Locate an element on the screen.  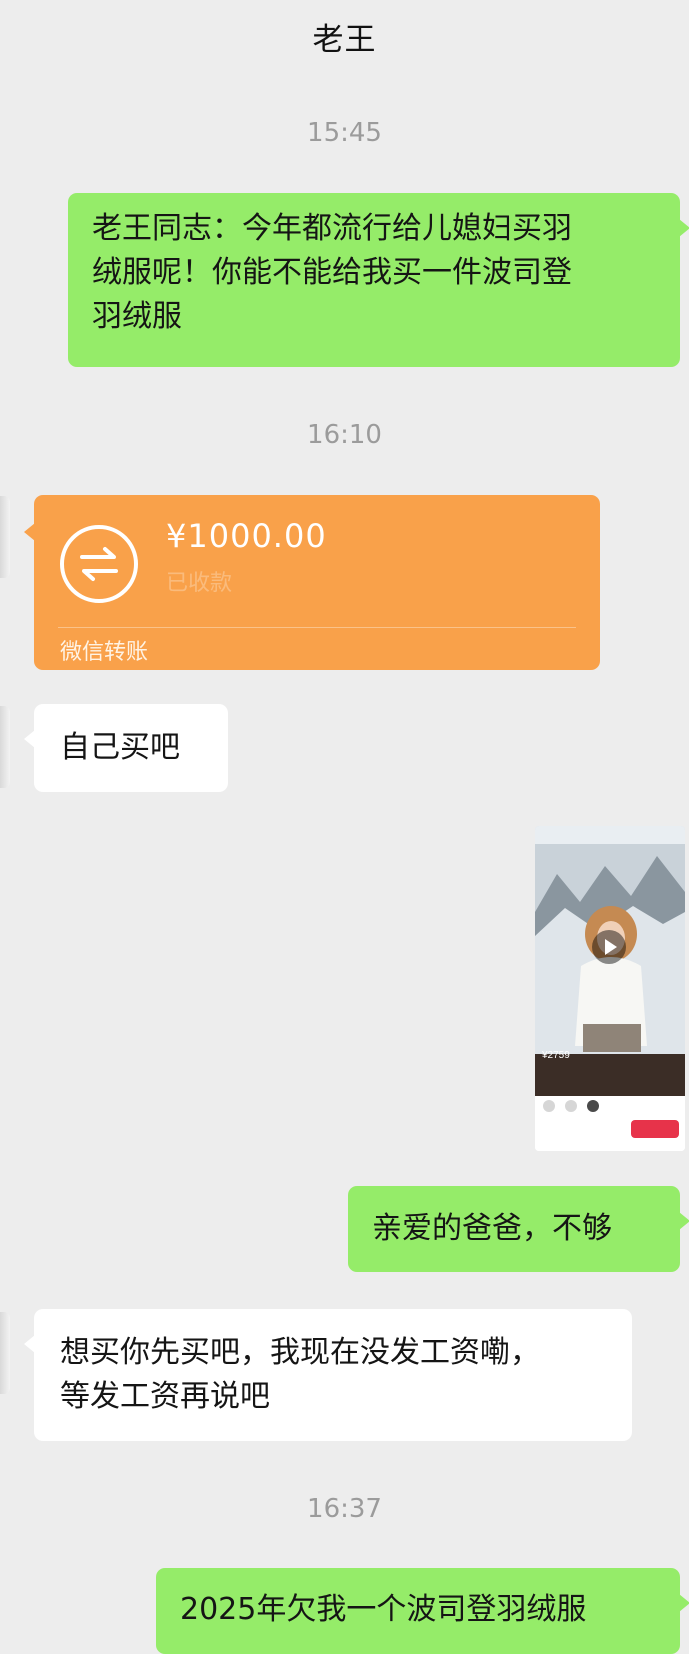
timestamp: 15:45 is located at coordinates (344, 133).